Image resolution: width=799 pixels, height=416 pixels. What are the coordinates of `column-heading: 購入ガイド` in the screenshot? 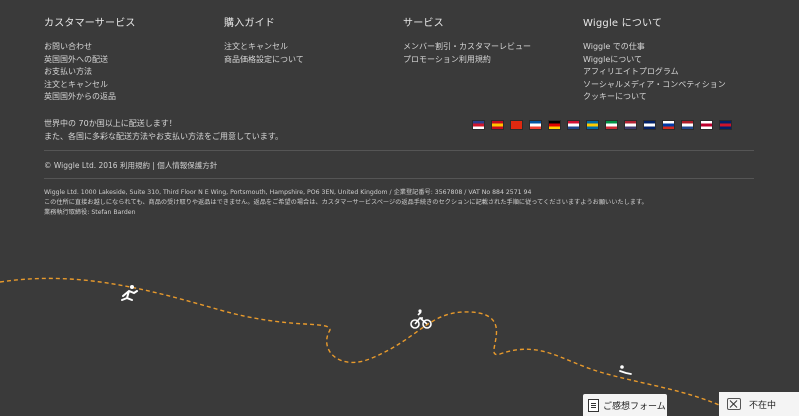 It's located at (249, 23).